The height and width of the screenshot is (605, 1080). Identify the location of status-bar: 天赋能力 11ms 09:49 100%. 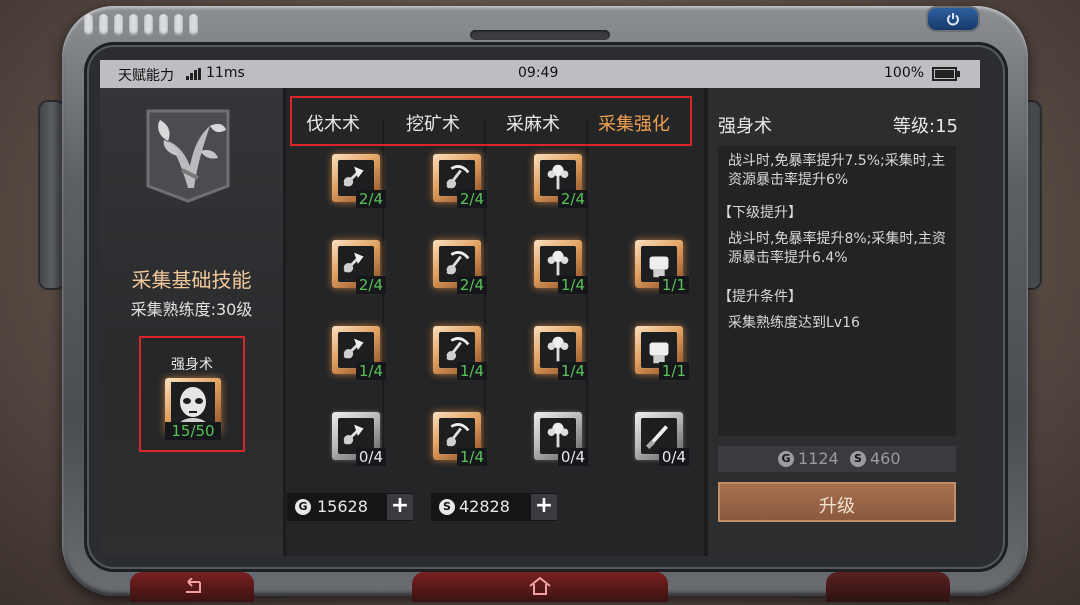
(540, 74).